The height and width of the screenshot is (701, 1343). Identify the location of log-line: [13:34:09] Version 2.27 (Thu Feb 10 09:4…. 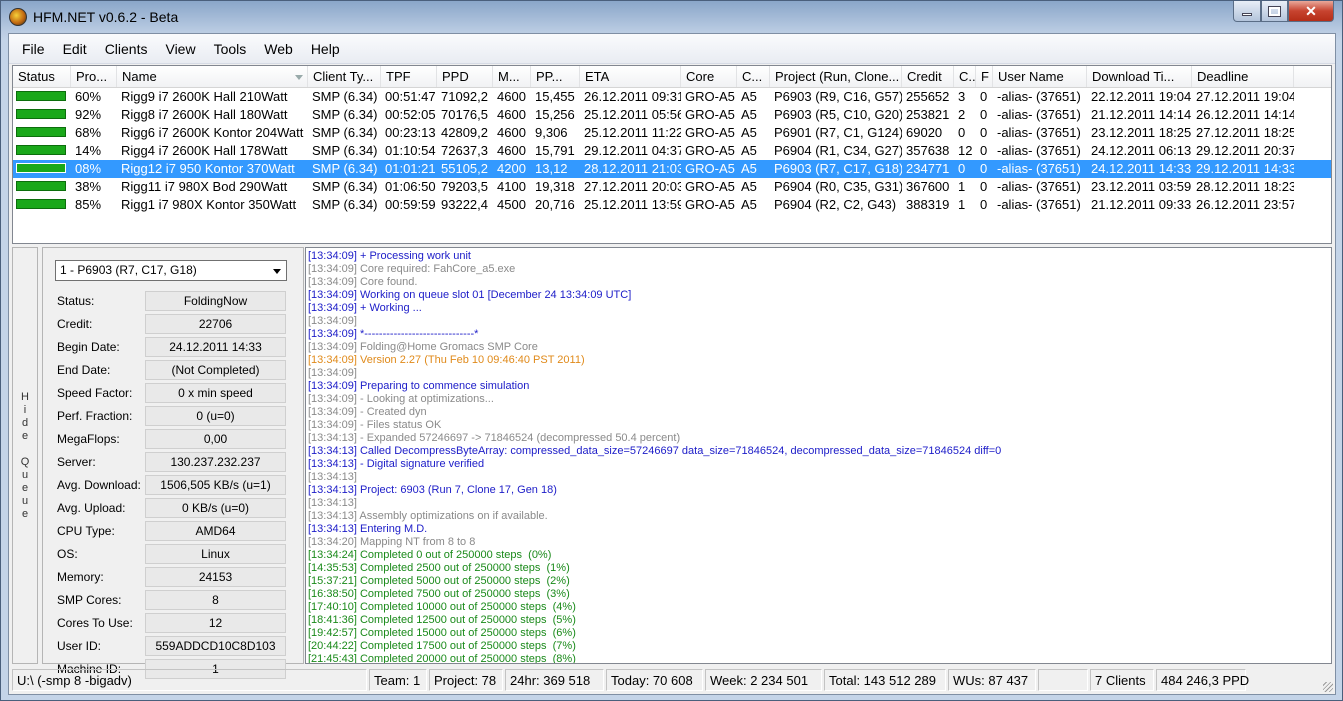
(446, 360).